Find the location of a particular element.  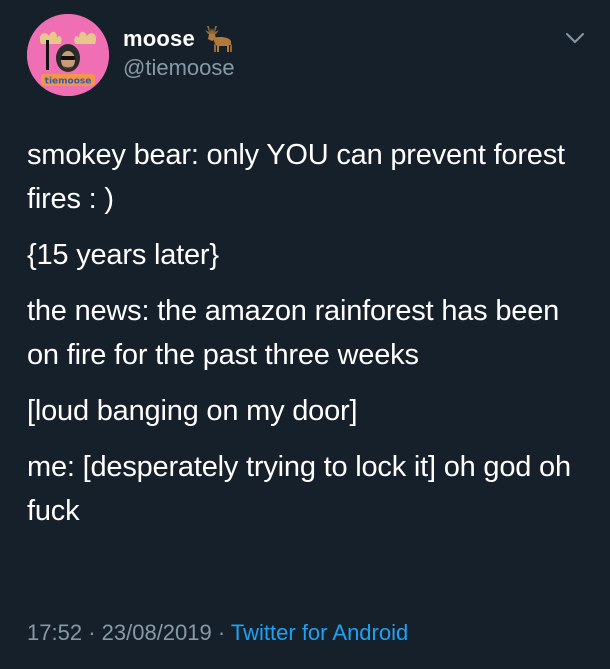

tweet-paragraph: {15 years later} is located at coordinates (123, 255).